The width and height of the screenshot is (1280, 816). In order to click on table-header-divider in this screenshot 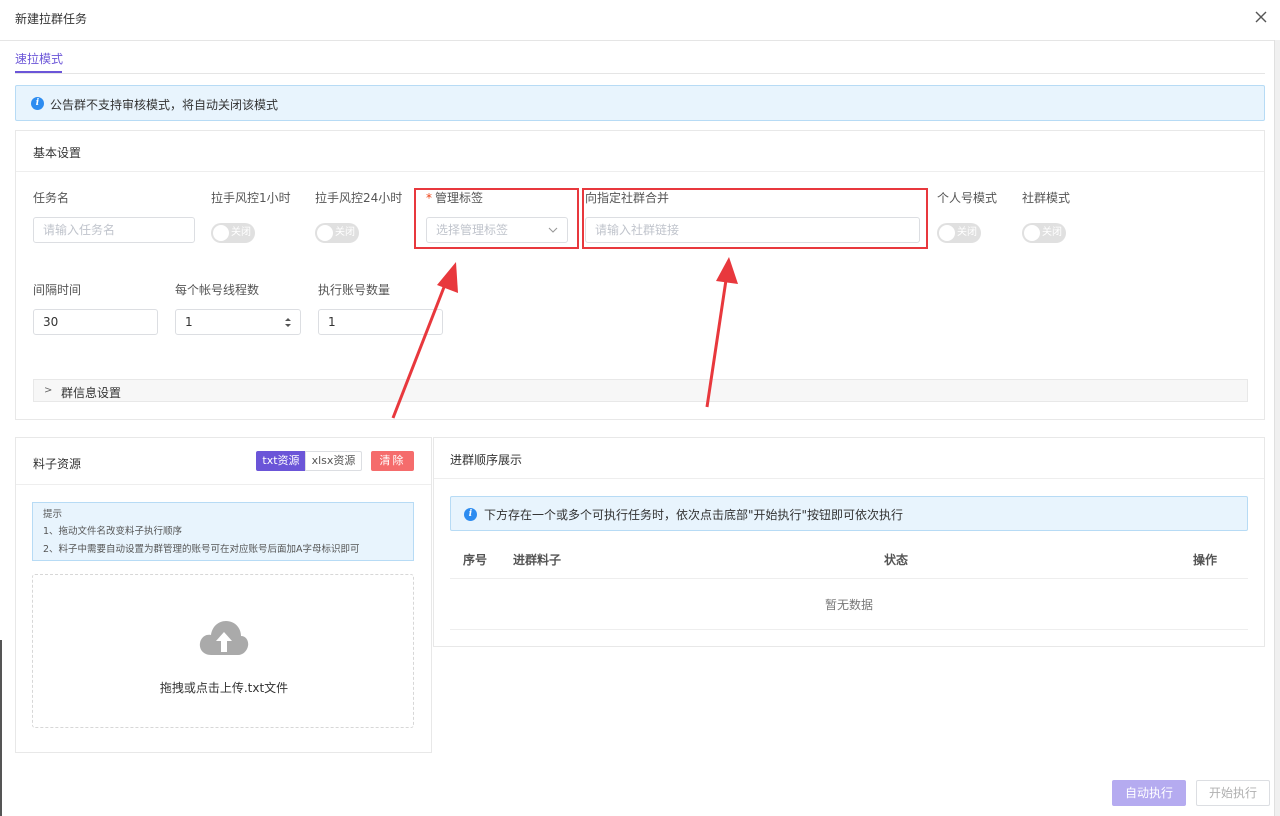, I will do `click(849, 578)`.